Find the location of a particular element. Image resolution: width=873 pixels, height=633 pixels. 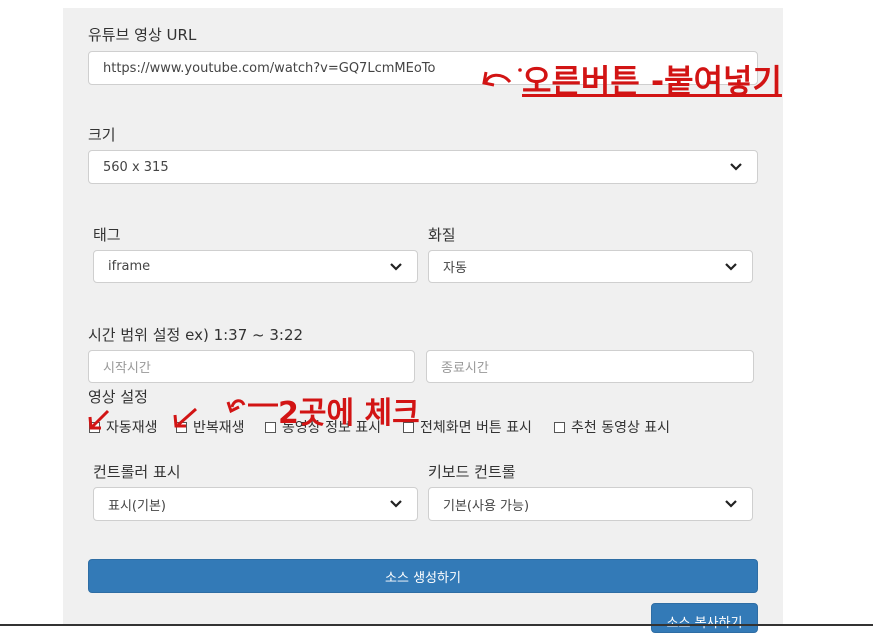

related-videos-checkbox: 추천 동영상 표시 is located at coordinates (612, 427).